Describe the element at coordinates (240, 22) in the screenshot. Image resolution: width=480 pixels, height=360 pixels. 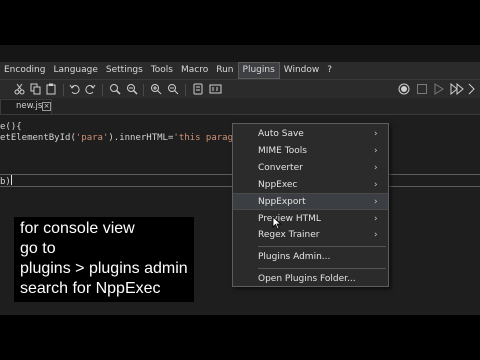
I see `video-letterbox-top` at that location.